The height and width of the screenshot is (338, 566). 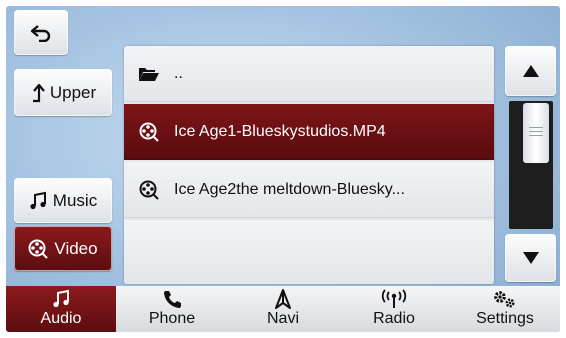 I want to click on list-item-parent-folder: .., so click(x=309, y=74).